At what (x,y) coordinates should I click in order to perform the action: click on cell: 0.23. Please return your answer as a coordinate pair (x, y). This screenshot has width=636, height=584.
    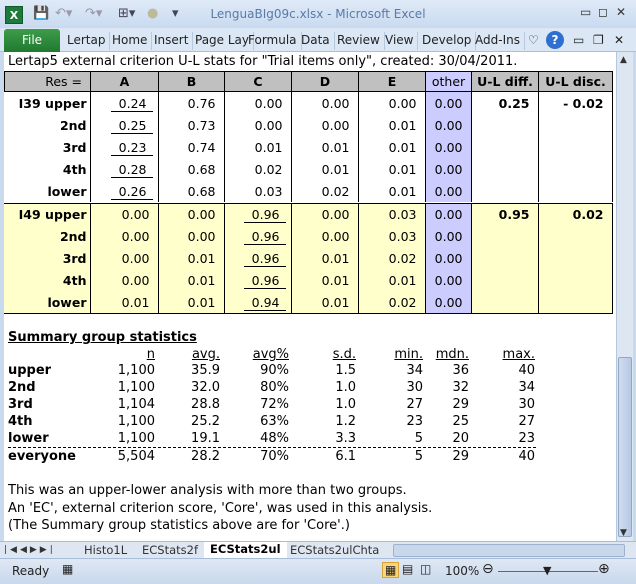
    Looking at the image, I should click on (124, 147).